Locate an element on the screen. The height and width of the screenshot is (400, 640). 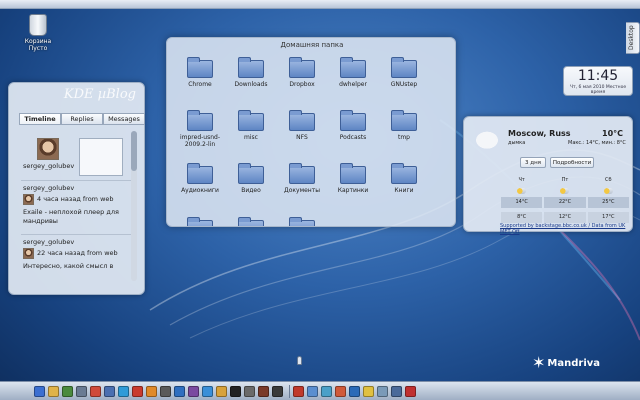
scrollbar-thumb is located at coordinates (134, 151).